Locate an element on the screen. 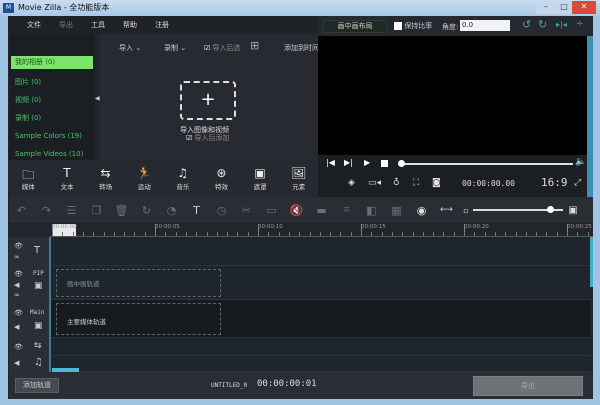  category-elements: 🖼 元素 is located at coordinates (298, 178).